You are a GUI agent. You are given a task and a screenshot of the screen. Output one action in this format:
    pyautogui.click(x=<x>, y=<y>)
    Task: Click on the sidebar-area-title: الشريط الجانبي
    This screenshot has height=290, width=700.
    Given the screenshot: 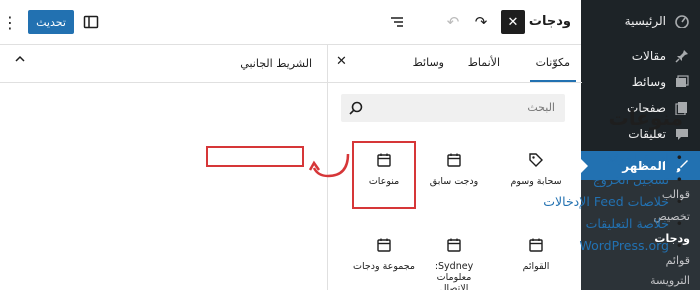 What is the action you would take?
    pyautogui.click(x=276, y=63)
    